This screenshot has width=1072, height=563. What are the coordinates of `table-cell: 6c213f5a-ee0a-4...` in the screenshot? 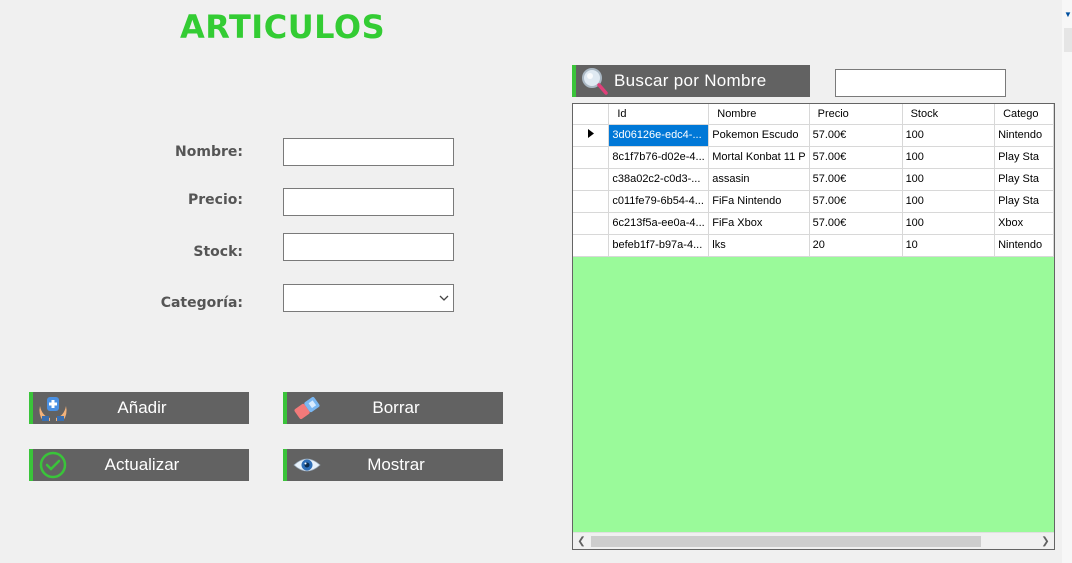 It's located at (659, 223).